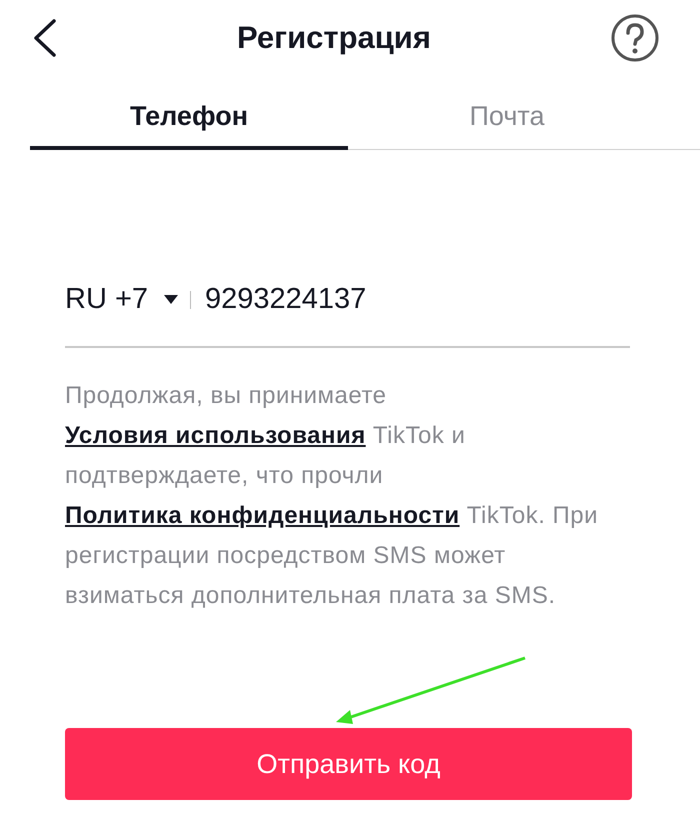 The image size is (700, 836). What do you see at coordinates (348, 764) in the screenshot?
I see `send-code-button: Отправить код` at bounding box center [348, 764].